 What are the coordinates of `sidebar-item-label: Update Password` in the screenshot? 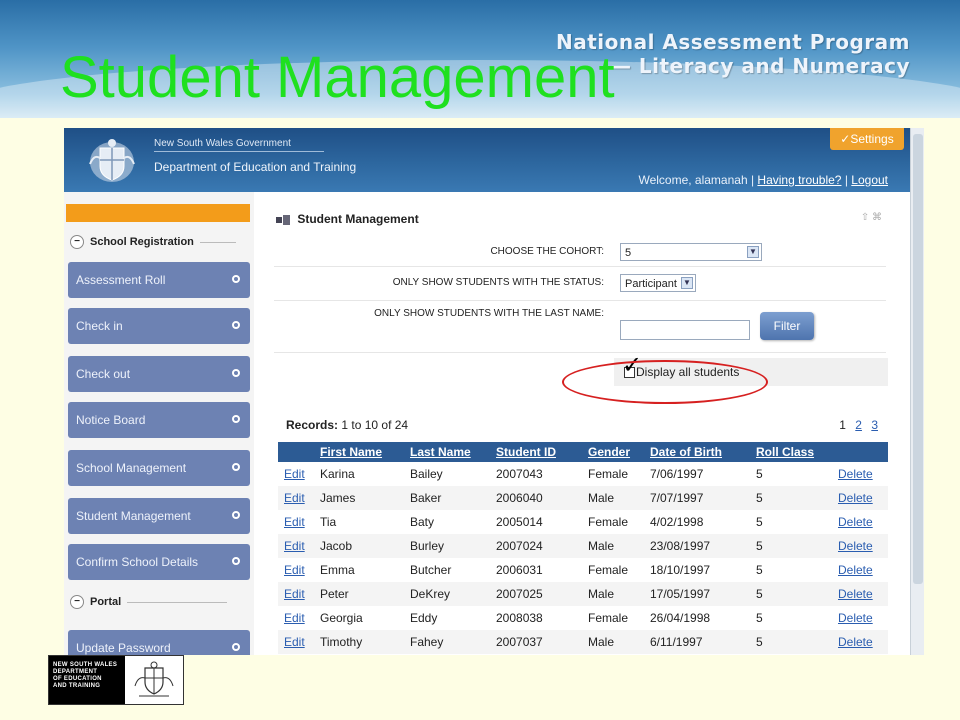 It's located at (123, 648).